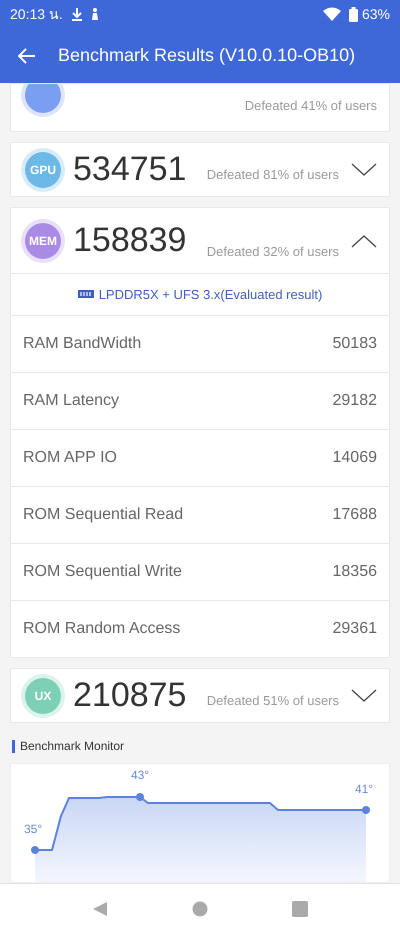  I want to click on detail-name: RAM Latency, so click(71, 401).